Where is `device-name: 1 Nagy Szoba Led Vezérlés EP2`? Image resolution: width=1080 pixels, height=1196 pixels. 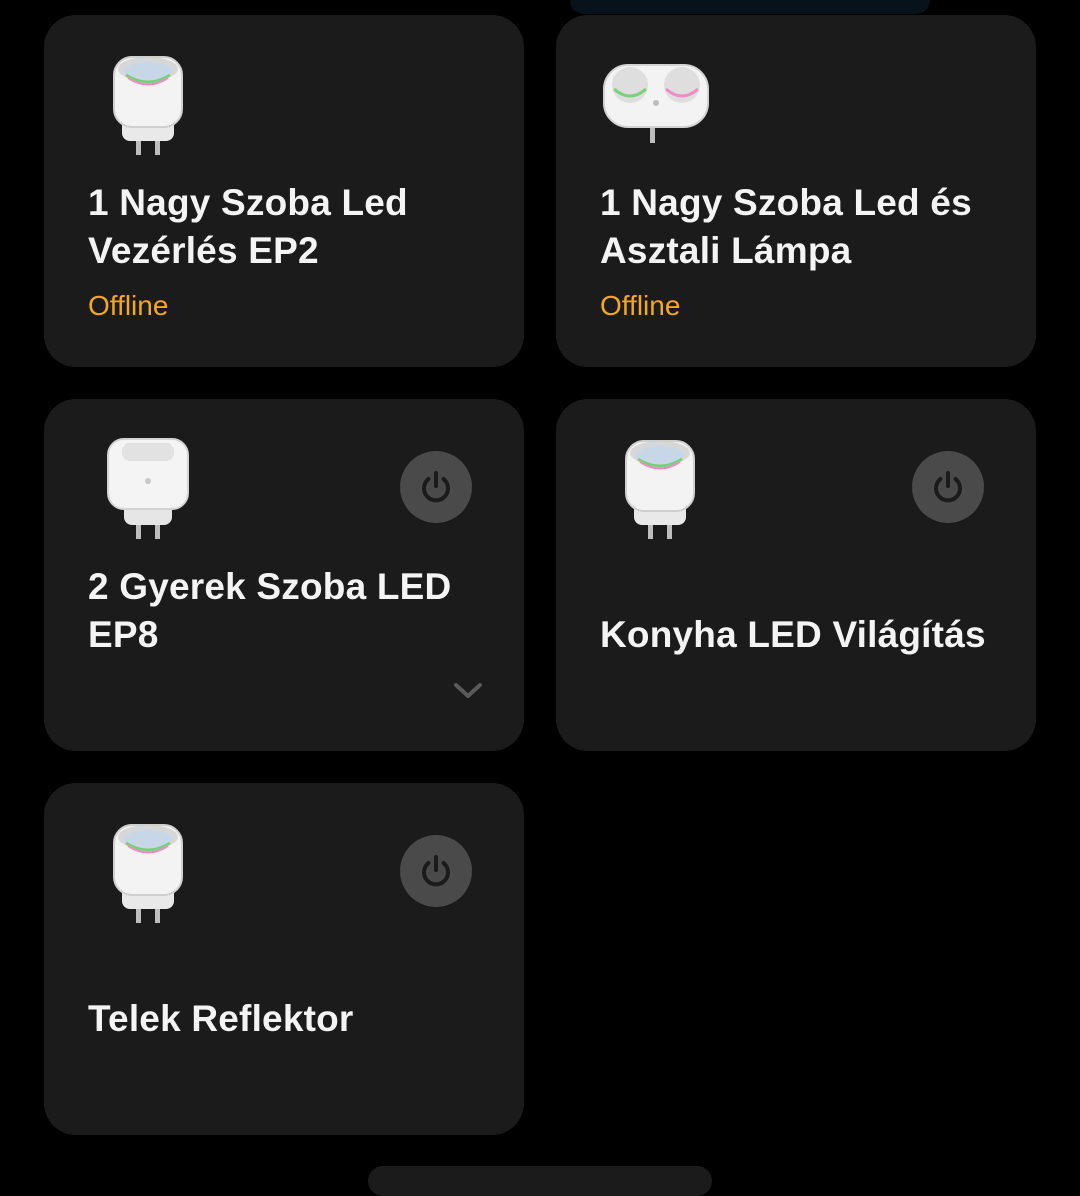 device-name: 1 Nagy Szoba Led Vezérlés EP2 is located at coordinates (248, 226).